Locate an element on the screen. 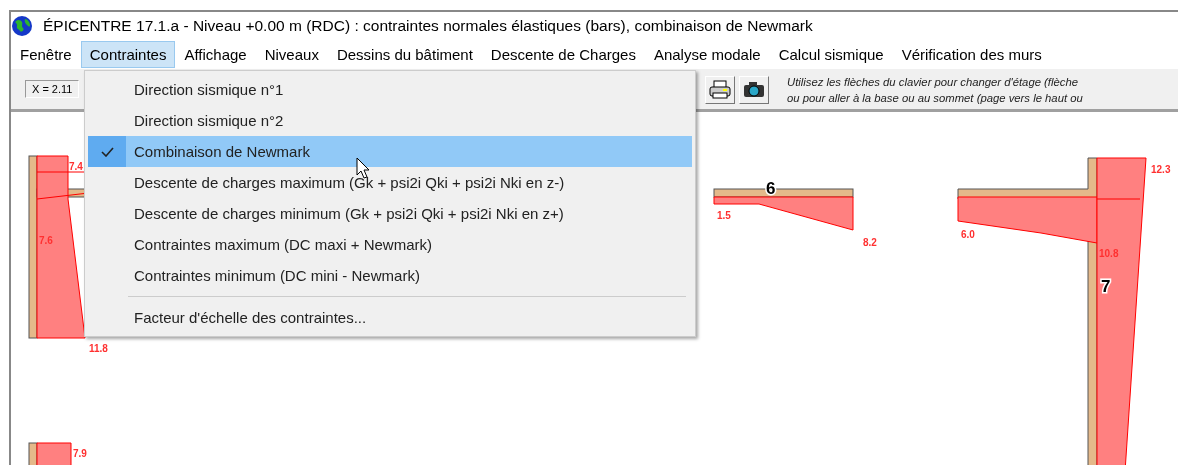 This screenshot has width=1178, height=465. checkmark-icon is located at coordinates (107, 151).